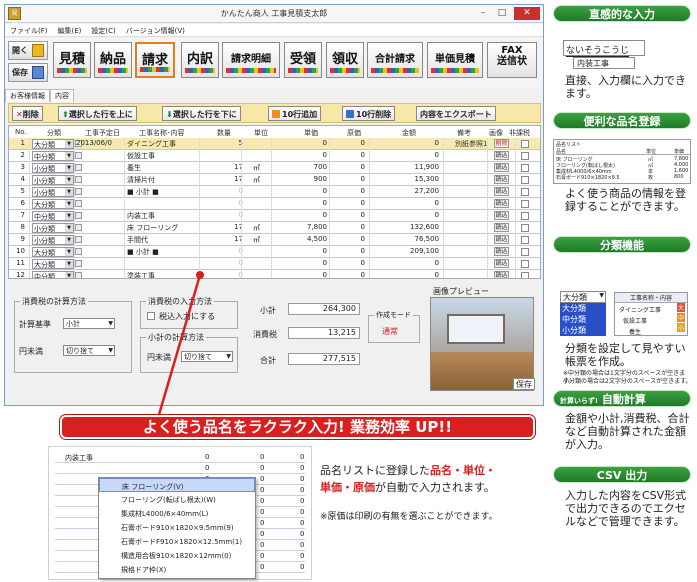  Describe the element at coordinates (483, 13) in the screenshot. I see `minimize-icon: –` at that location.